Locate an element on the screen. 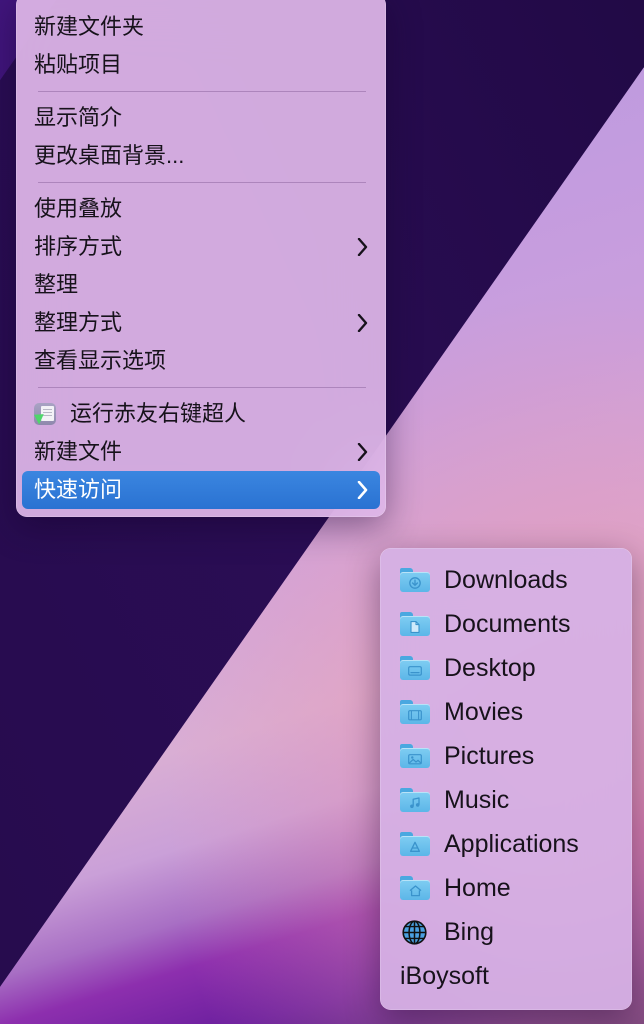 Image resolution: width=644 pixels, height=1024 pixels. menu-item-label: 查看显示选项 is located at coordinates (100, 360).